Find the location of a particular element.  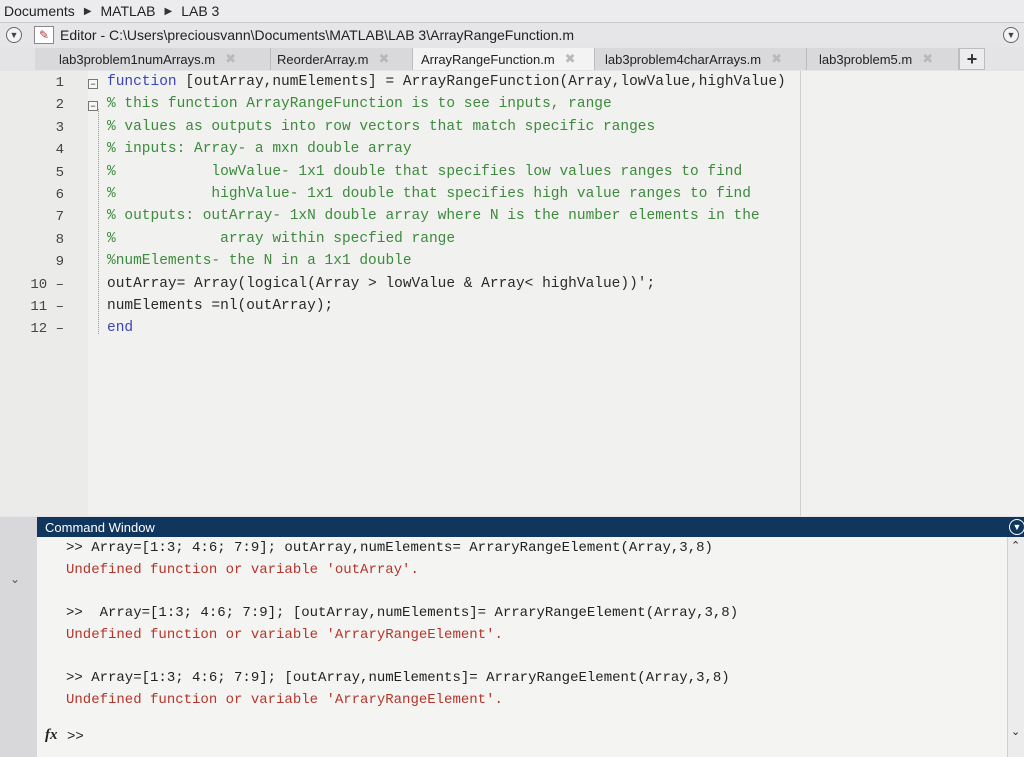

line-number: 8 is located at coordinates (59, 239).